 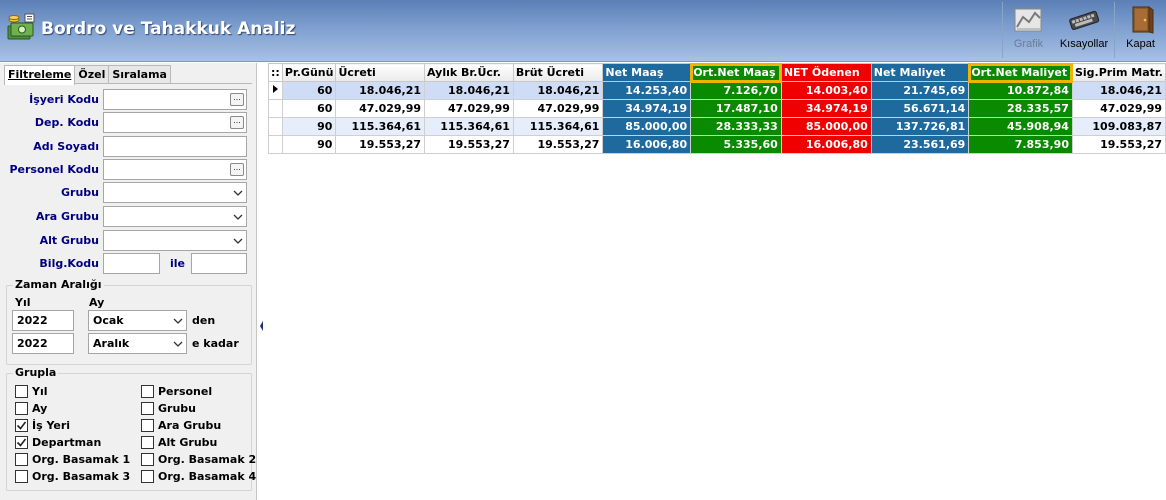 I want to click on end-month-select: Aralık, so click(x=137, y=343).